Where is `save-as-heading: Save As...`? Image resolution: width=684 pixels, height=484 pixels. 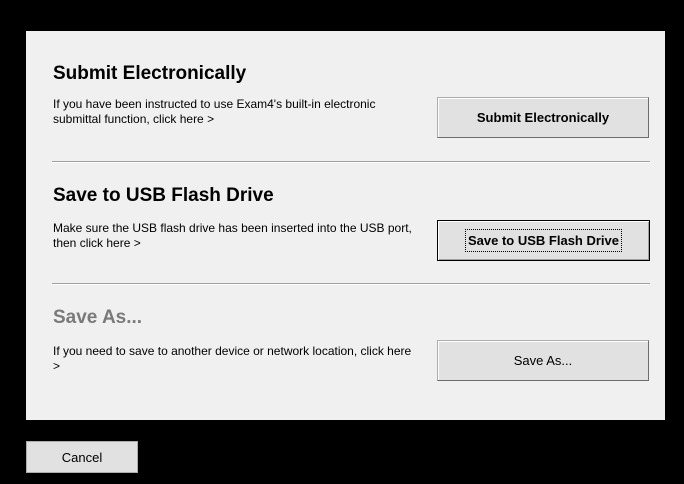 save-as-heading: Save As... is located at coordinates (98, 317).